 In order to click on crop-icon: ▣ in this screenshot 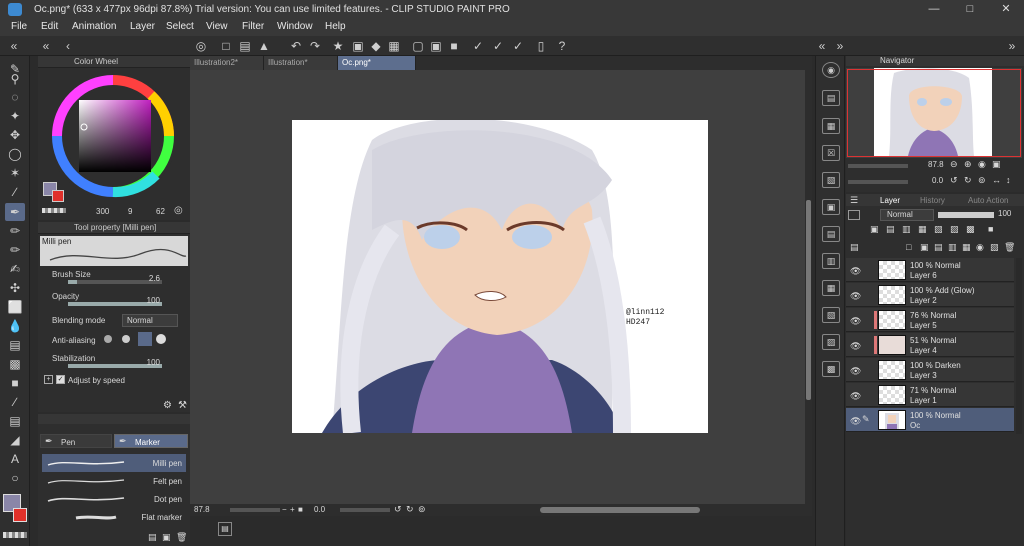, I will do `click(436, 46)`.